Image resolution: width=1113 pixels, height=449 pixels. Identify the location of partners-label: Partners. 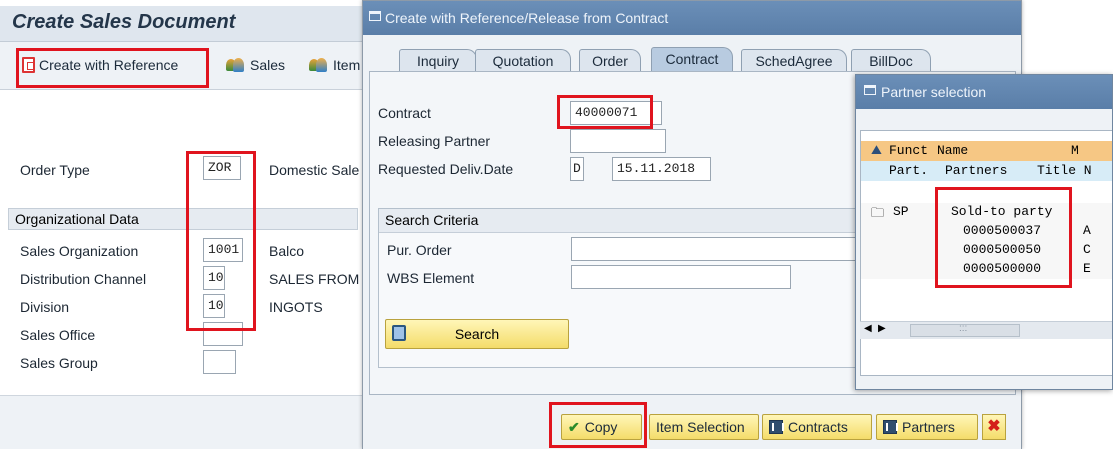
(928, 427).